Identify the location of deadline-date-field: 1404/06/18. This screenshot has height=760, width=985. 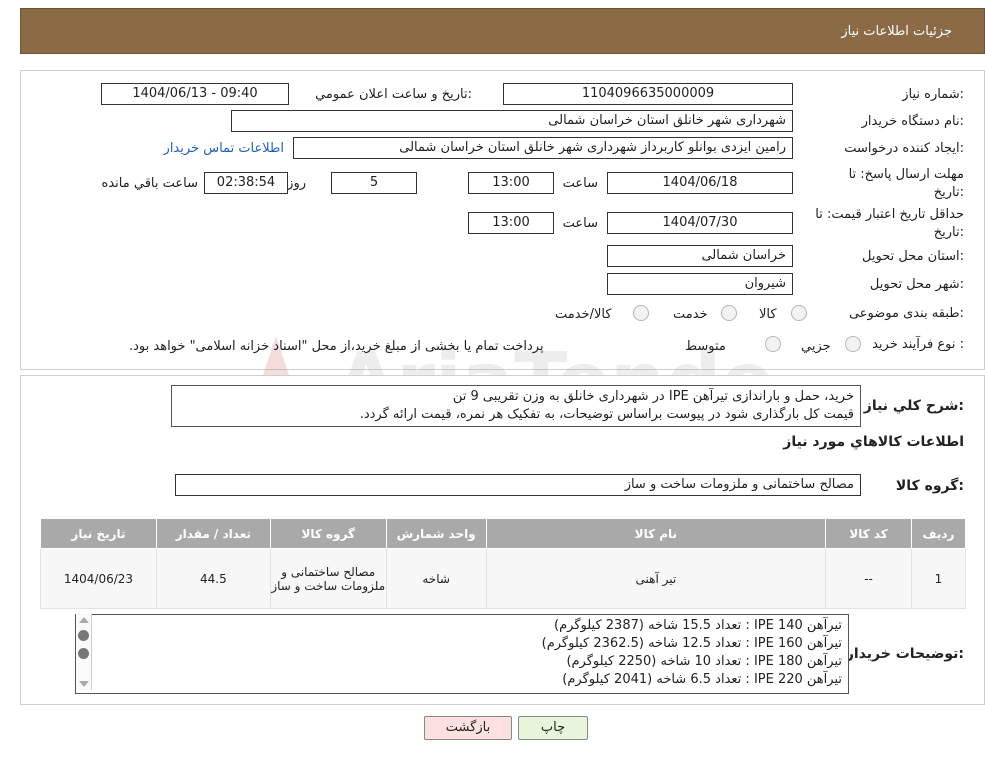
(700, 183).